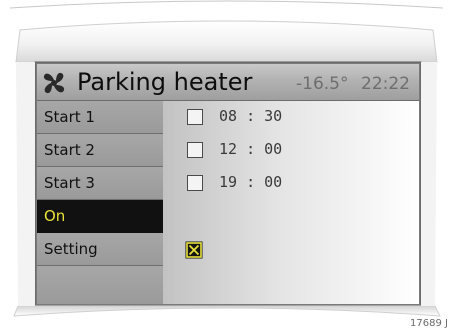 The width and height of the screenshot is (453, 336). Describe the element at coordinates (291, 183) in the screenshot. I see `timer-row-start-3: 19 : 00` at that location.